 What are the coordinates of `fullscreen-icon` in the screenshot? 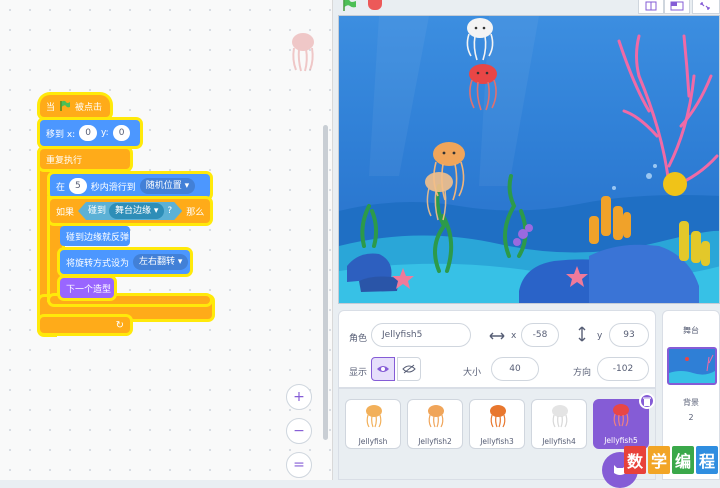 It's located at (705, 6).